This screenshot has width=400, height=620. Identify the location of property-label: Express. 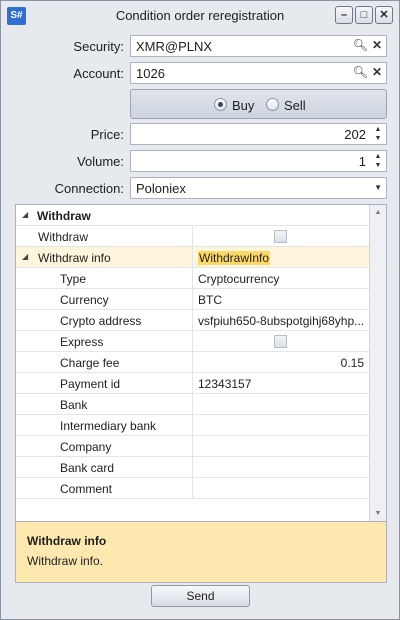
(82, 342).